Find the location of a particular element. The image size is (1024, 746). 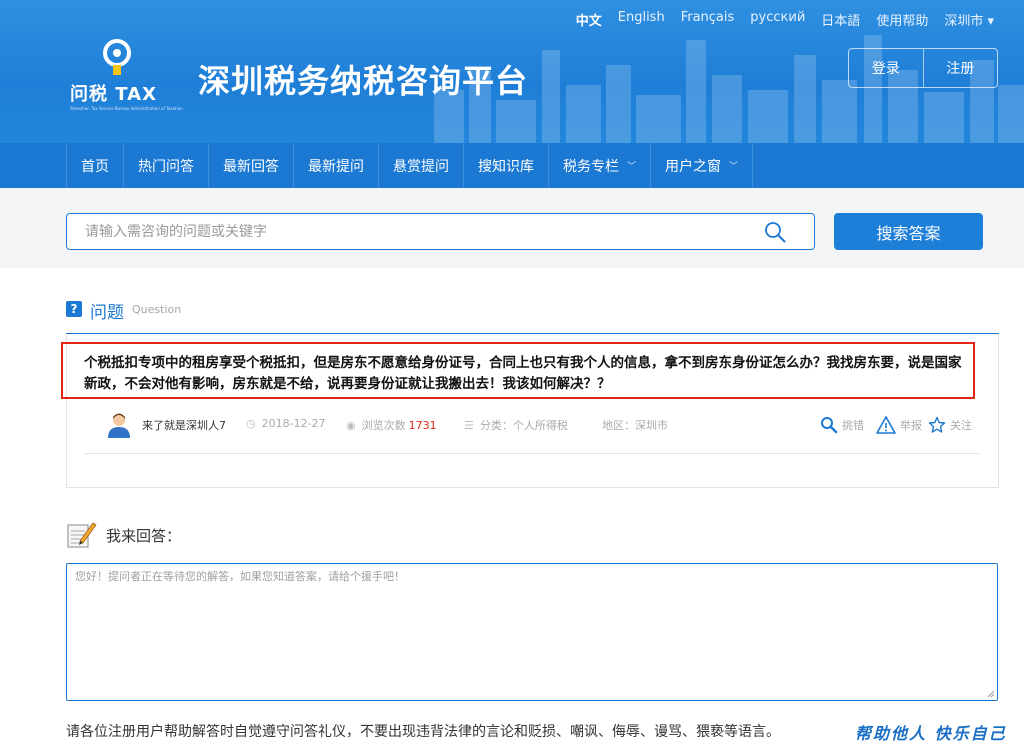

login-button: 登录 is located at coordinates (886, 68).